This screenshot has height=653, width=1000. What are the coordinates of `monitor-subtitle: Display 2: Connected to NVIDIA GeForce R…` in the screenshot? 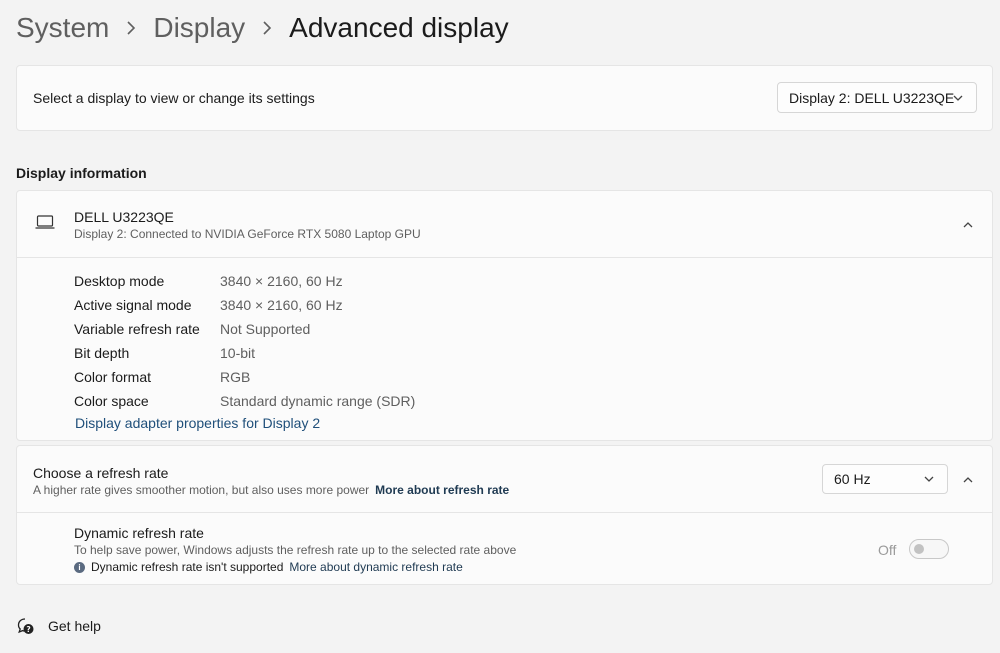 It's located at (247, 234).